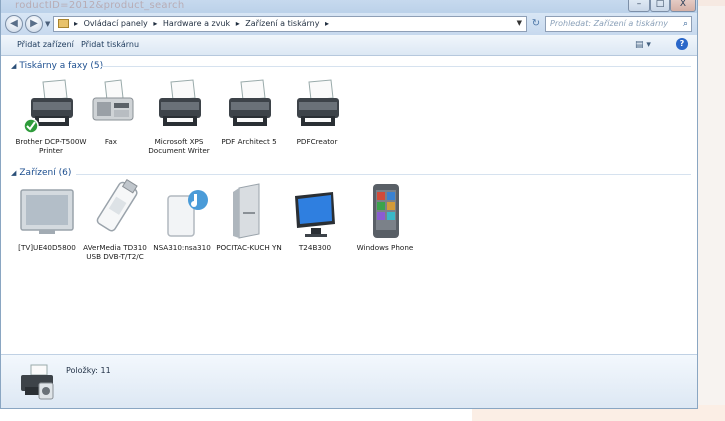 This screenshot has width=725, height=421. What do you see at coordinates (111, 141) in the screenshot?
I see `item-label: Fax` at bounding box center [111, 141].